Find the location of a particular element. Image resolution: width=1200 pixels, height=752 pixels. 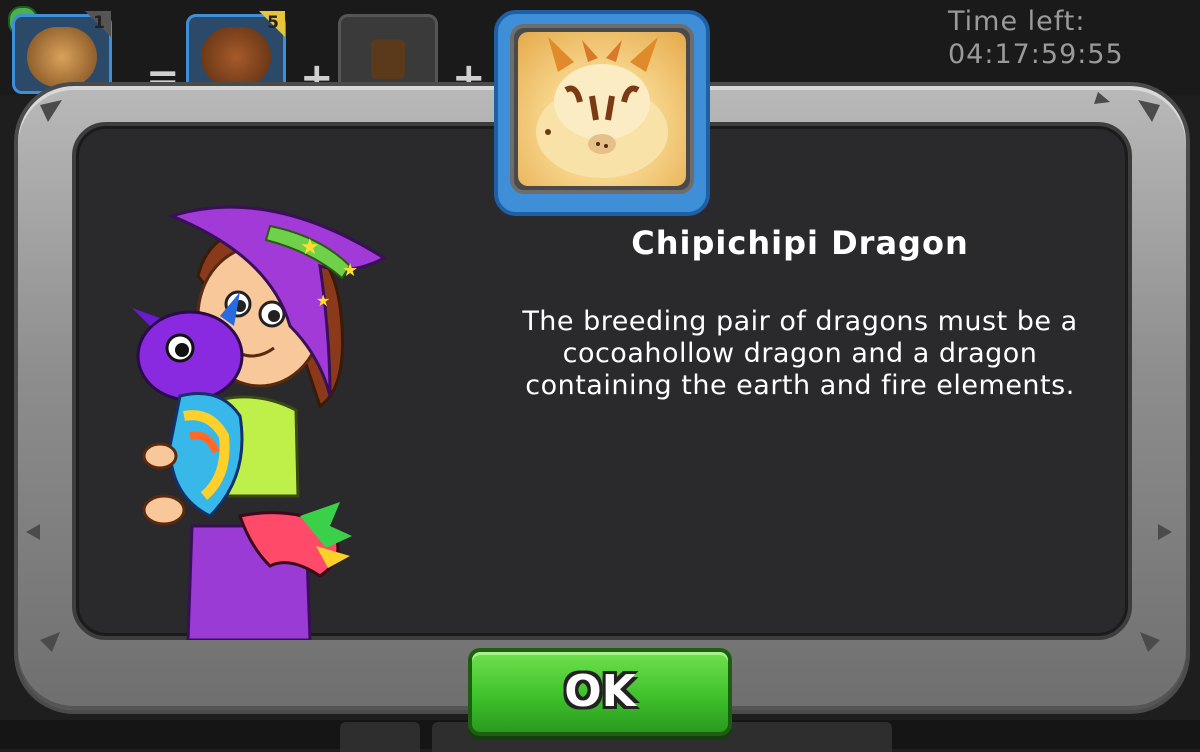

chipichipi-dragon-image is located at coordinates (602, 109).